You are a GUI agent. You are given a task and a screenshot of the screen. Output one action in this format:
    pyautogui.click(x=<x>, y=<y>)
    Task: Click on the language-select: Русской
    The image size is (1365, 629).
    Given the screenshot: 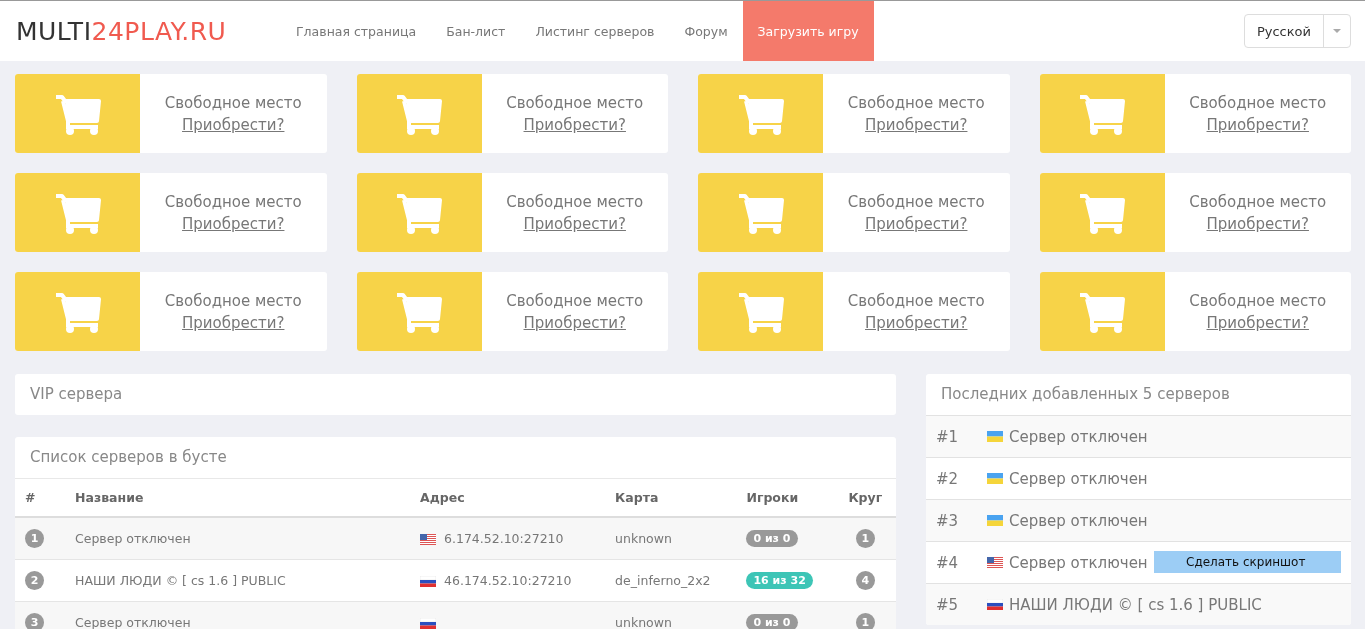 What is the action you would take?
    pyautogui.click(x=1297, y=31)
    